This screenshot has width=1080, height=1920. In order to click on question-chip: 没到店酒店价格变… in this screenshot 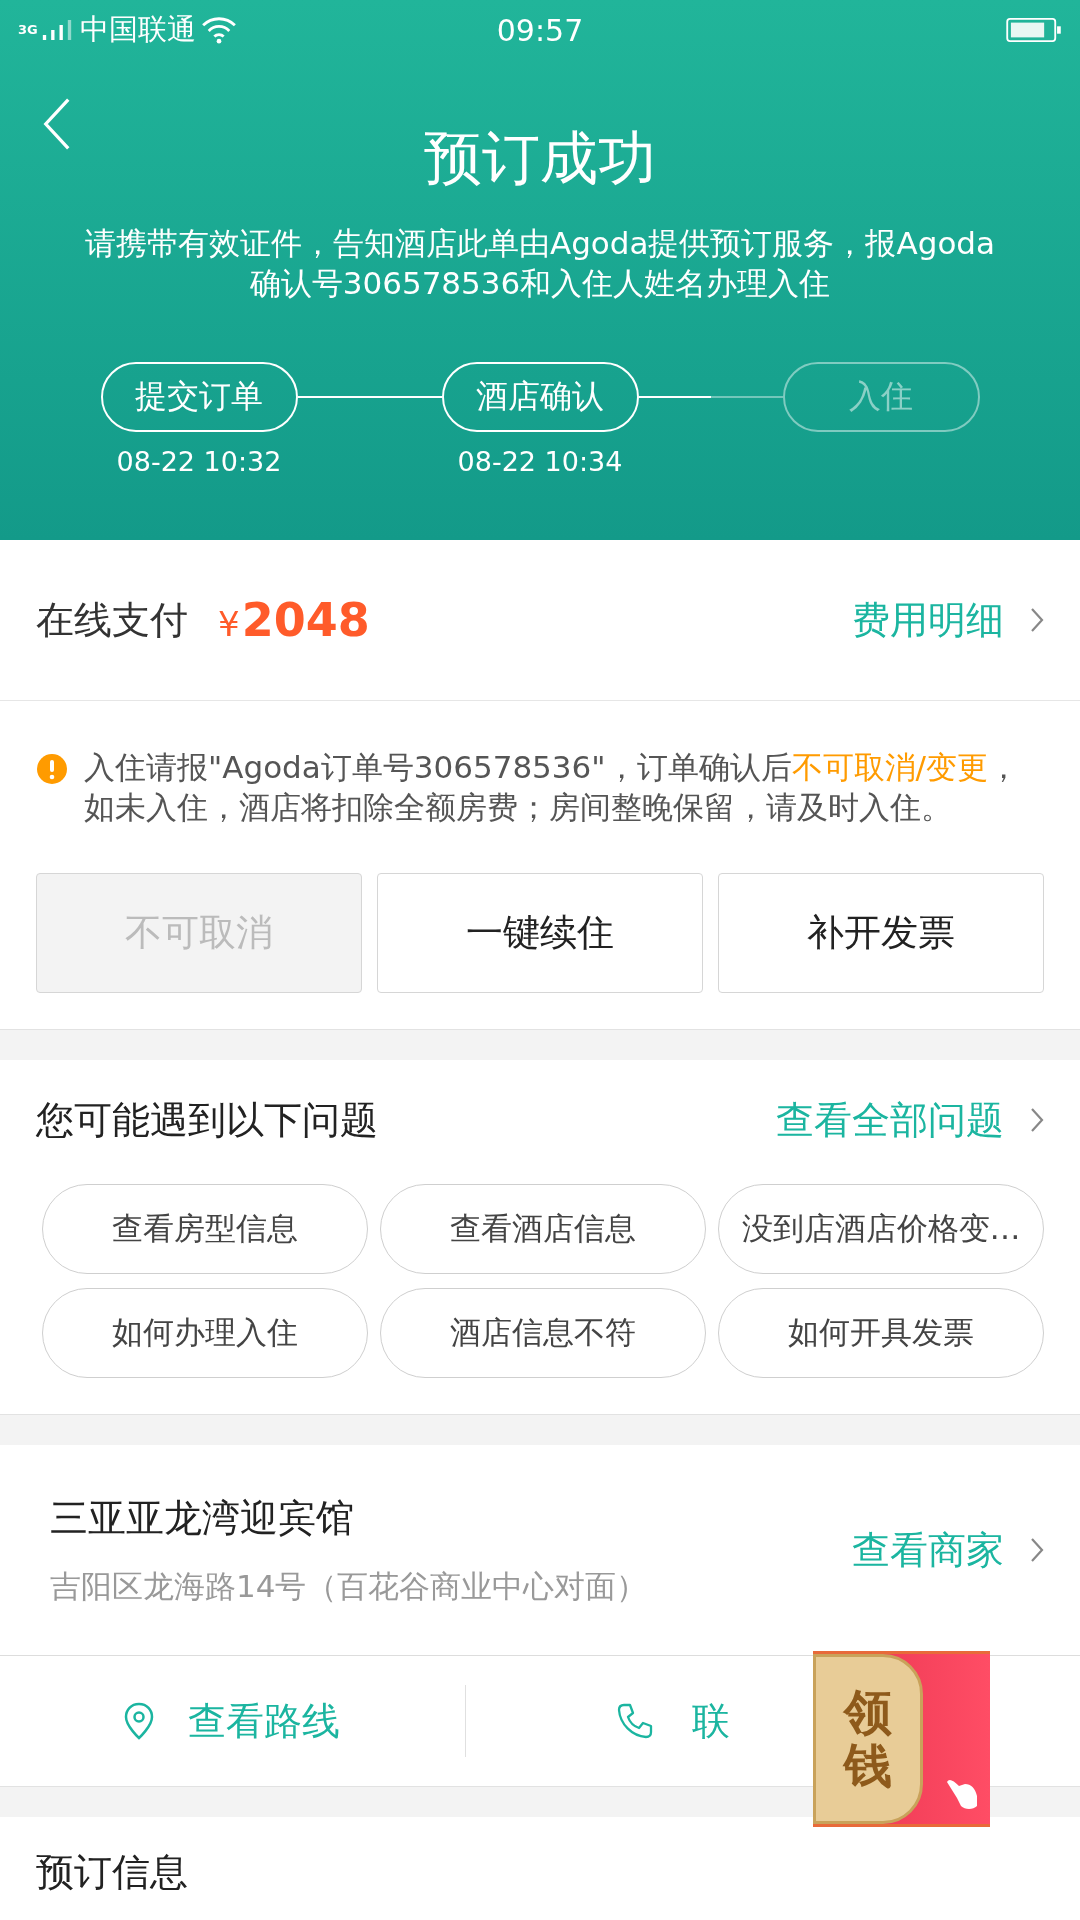, I will do `click(881, 1229)`.